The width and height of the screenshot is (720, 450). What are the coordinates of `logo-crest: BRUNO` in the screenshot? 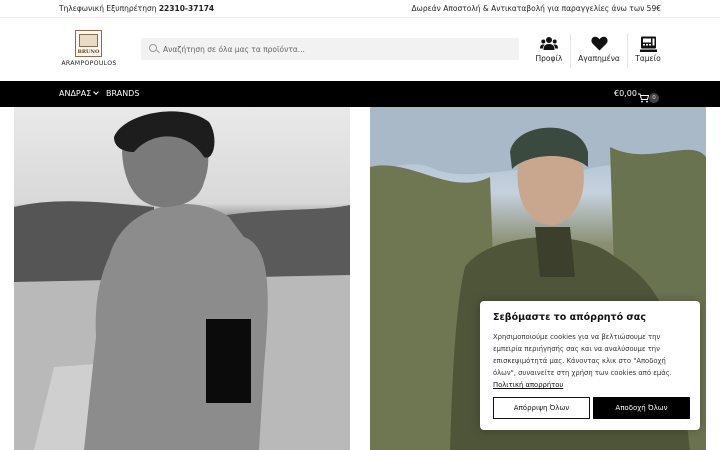 It's located at (88, 43).